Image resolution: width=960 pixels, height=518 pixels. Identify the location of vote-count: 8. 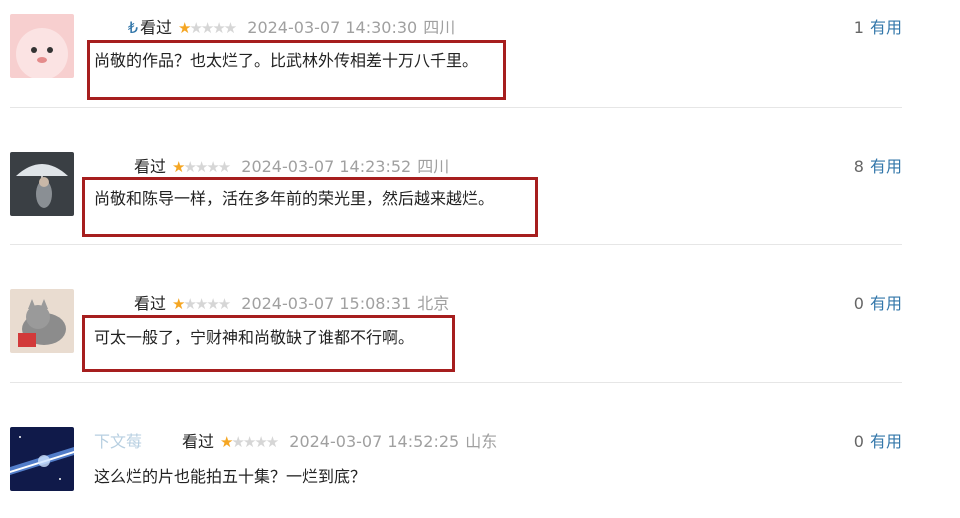
(858, 166).